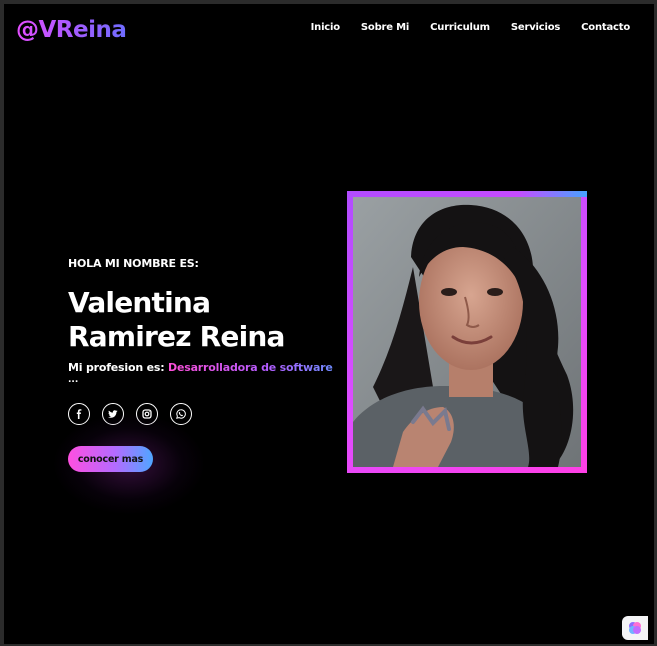 This screenshot has width=657, height=646. Describe the element at coordinates (325, 27) in the screenshot. I see `nav-inicio: Inicio` at that location.